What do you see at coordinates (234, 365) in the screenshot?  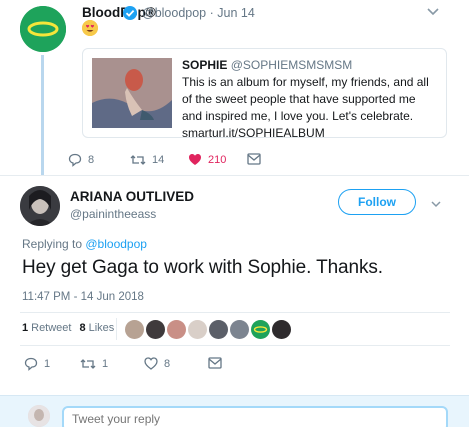 I see `main-actions: 1 1 8` at bounding box center [234, 365].